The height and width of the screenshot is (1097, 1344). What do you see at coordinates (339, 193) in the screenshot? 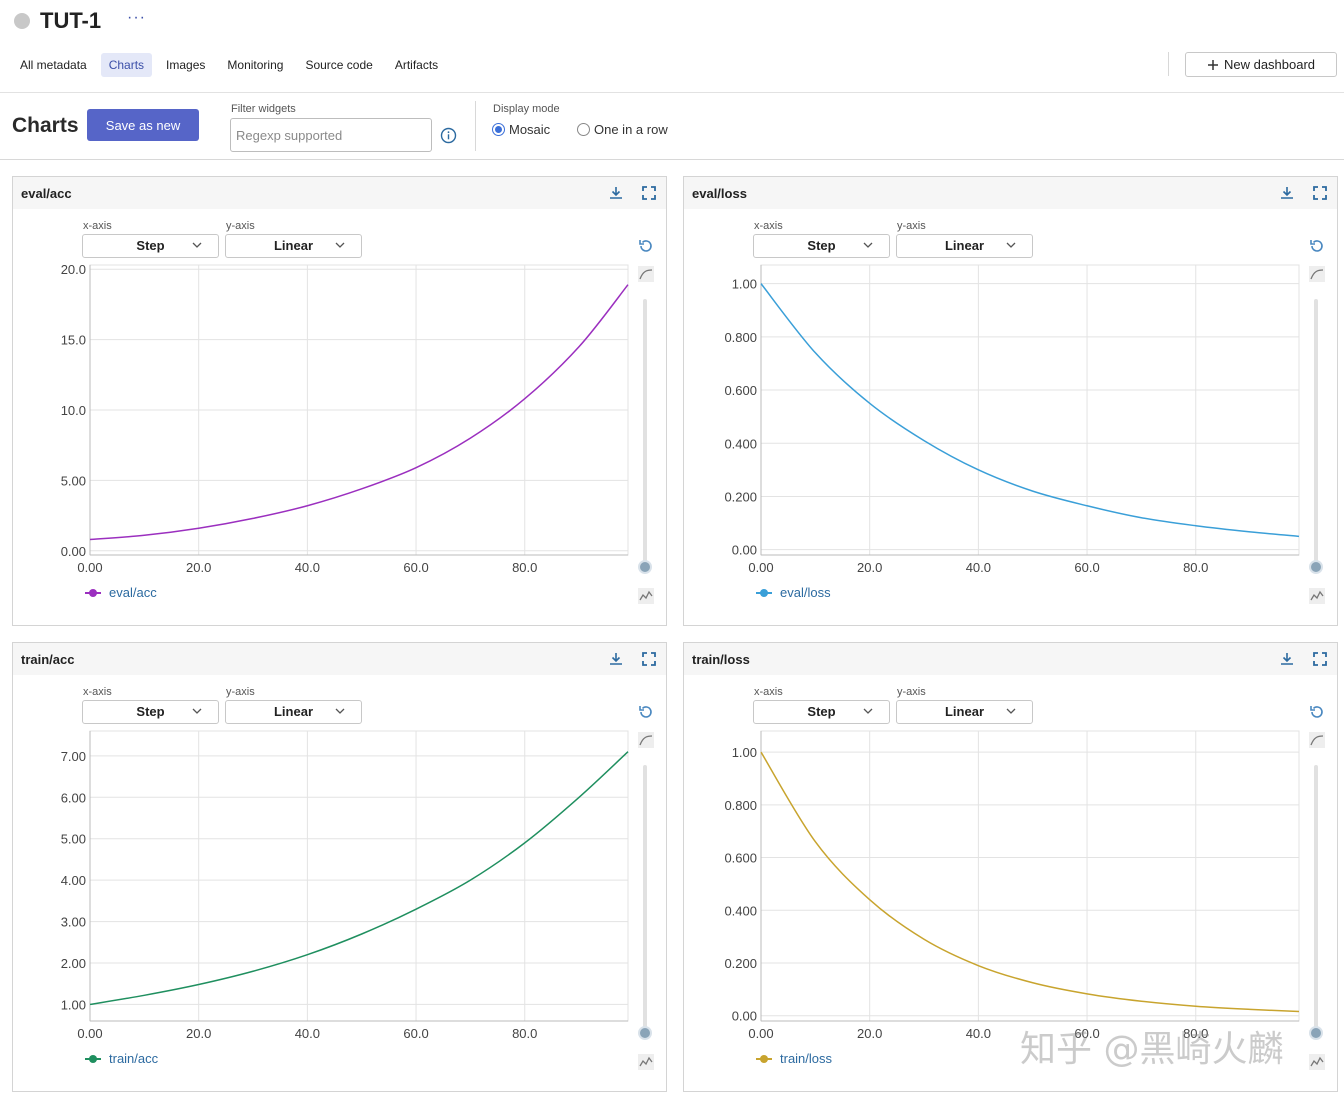
I see `panel-header: eval/acc` at bounding box center [339, 193].